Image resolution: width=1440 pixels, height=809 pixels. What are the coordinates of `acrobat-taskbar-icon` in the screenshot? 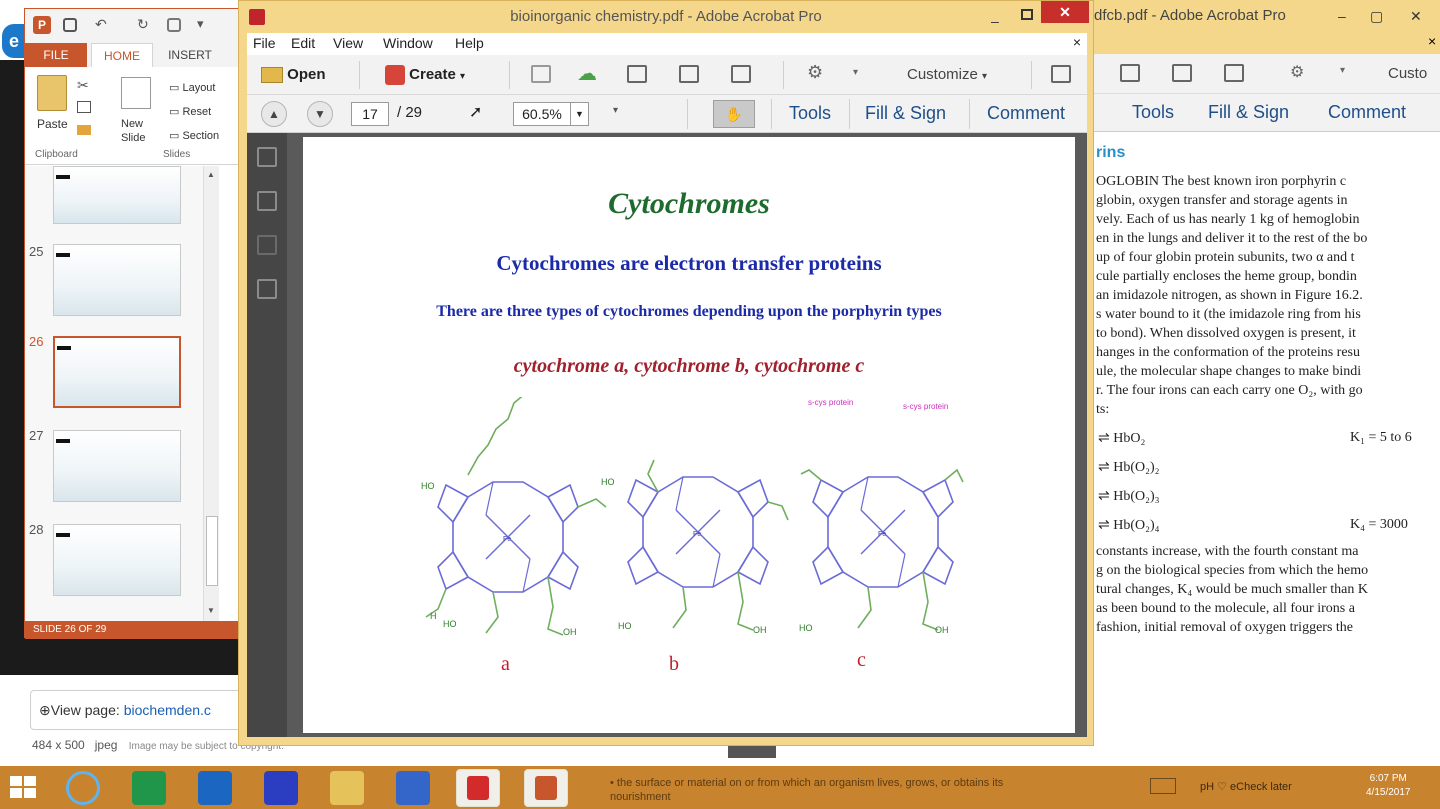 It's located at (478, 788).